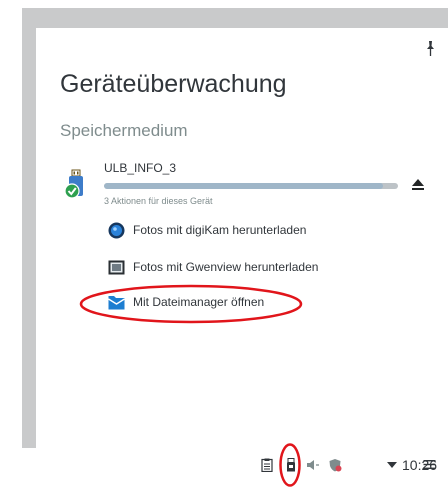 The image size is (448, 490). I want to click on pin-icon, so click(430, 49).